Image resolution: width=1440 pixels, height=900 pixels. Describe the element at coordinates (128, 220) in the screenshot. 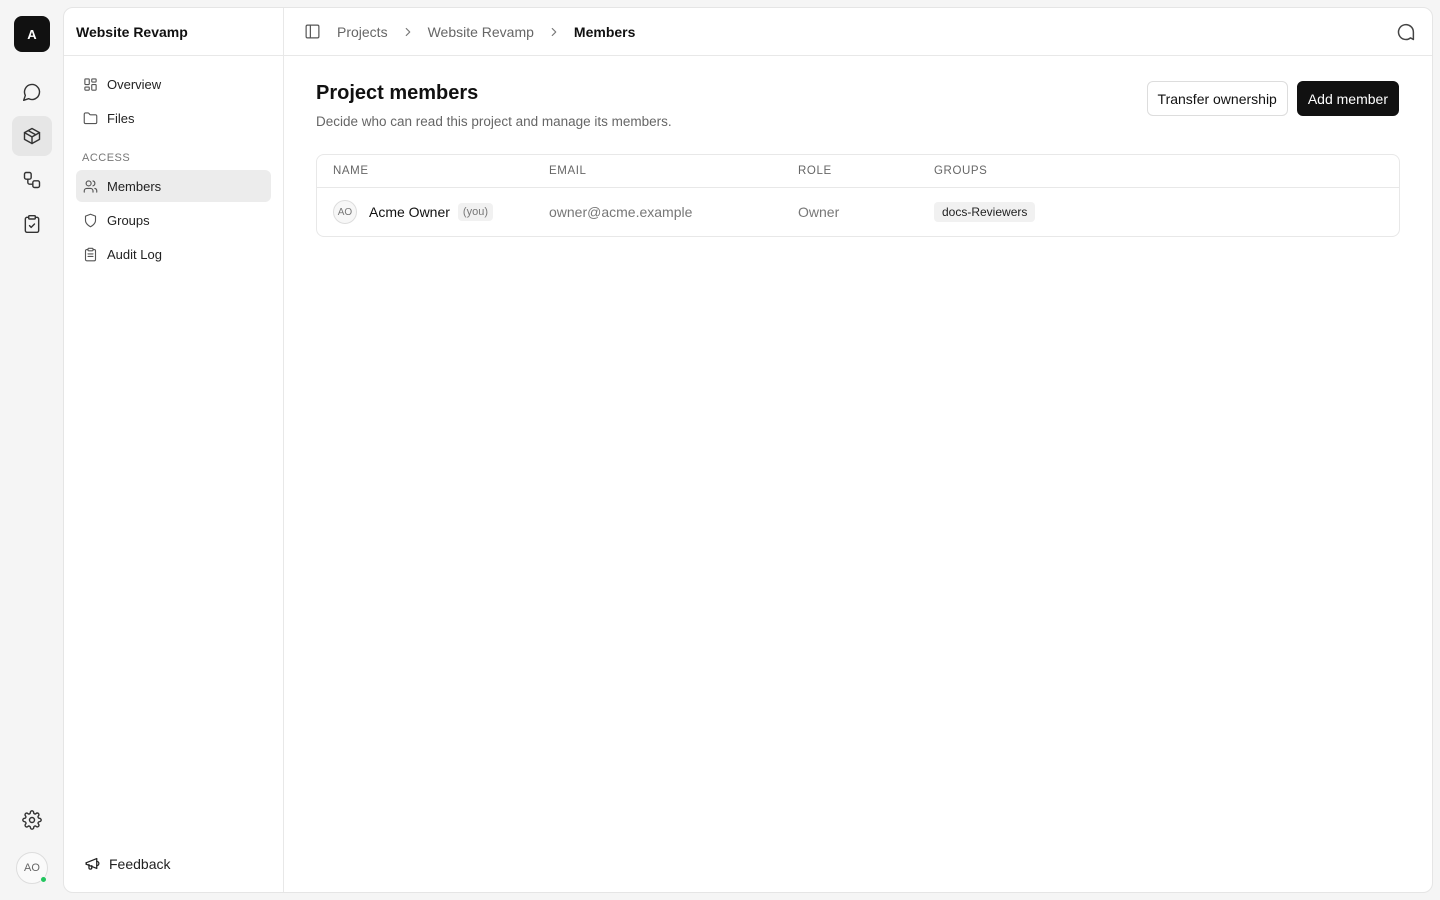

I see `sidebar-item-label: Groups` at that location.